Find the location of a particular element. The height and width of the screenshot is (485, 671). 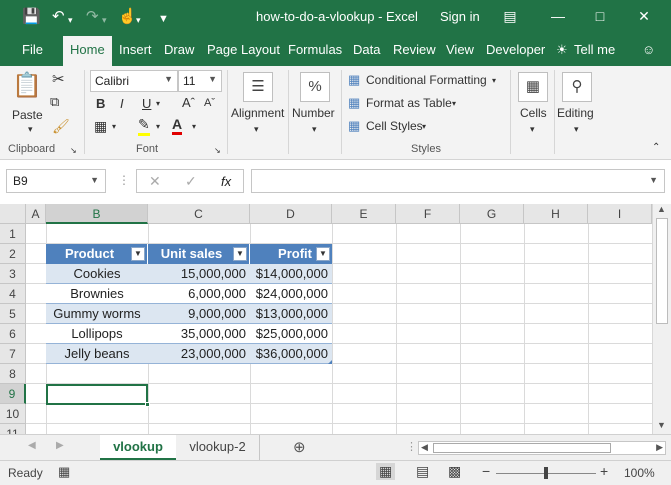

table-cell: Jelly beans is located at coordinates (97, 354).